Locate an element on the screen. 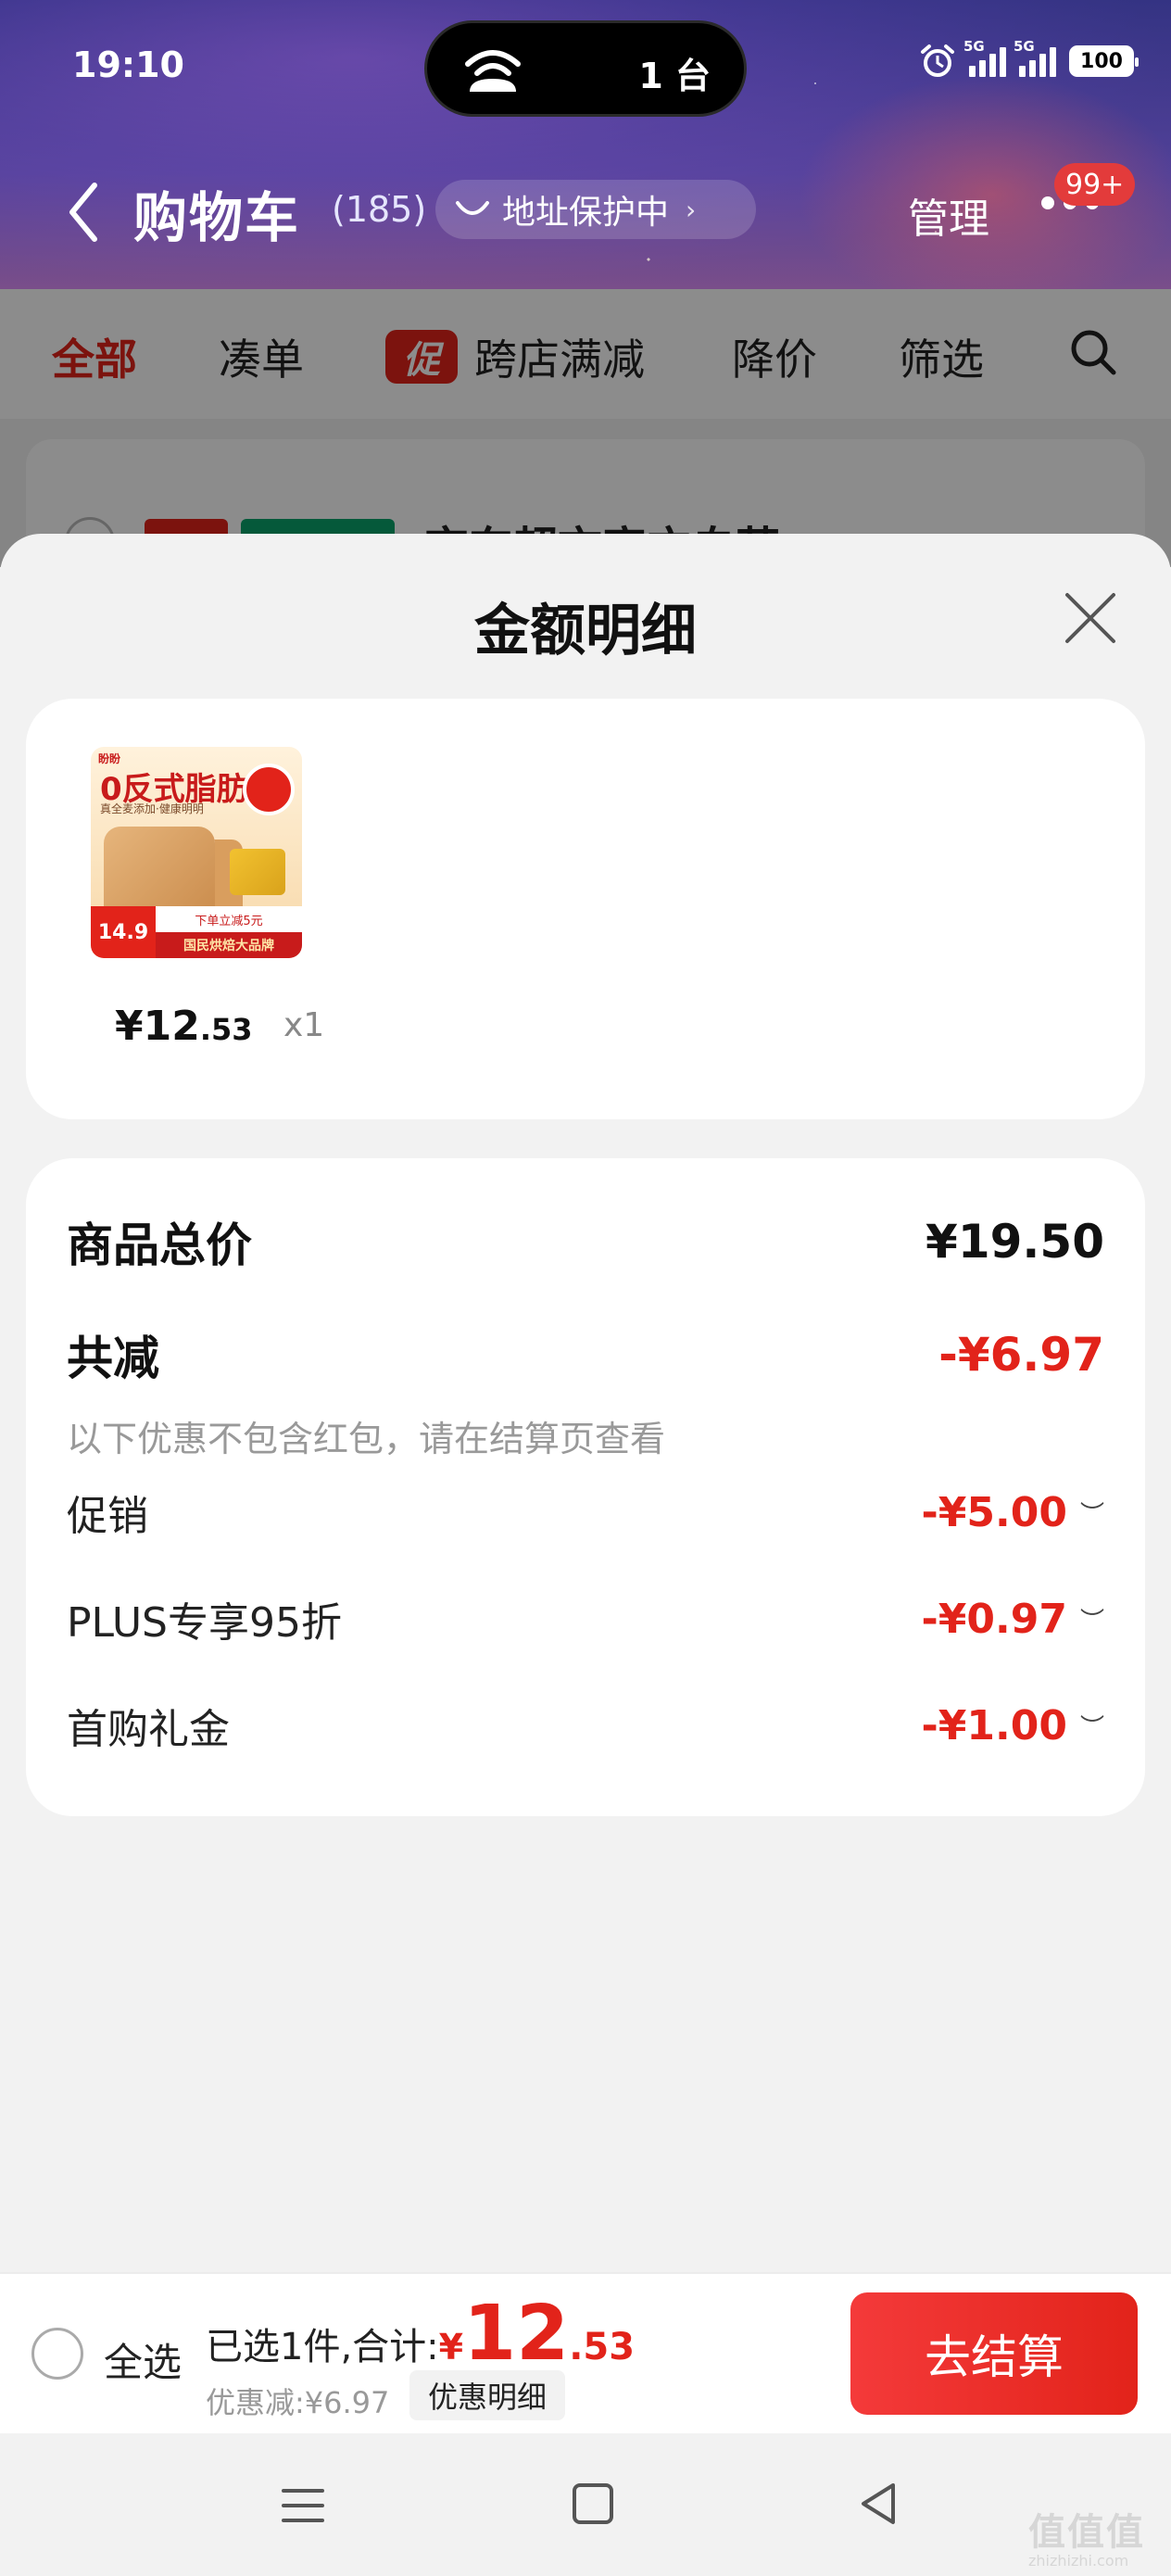  address-protection-pill: 地址保护中 › is located at coordinates (596, 210).